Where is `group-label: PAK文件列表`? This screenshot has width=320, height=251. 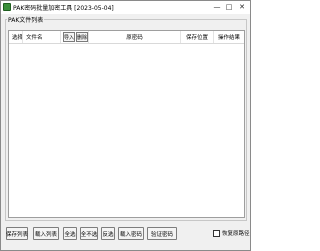
group-label: PAK文件列表 is located at coordinates (26, 19).